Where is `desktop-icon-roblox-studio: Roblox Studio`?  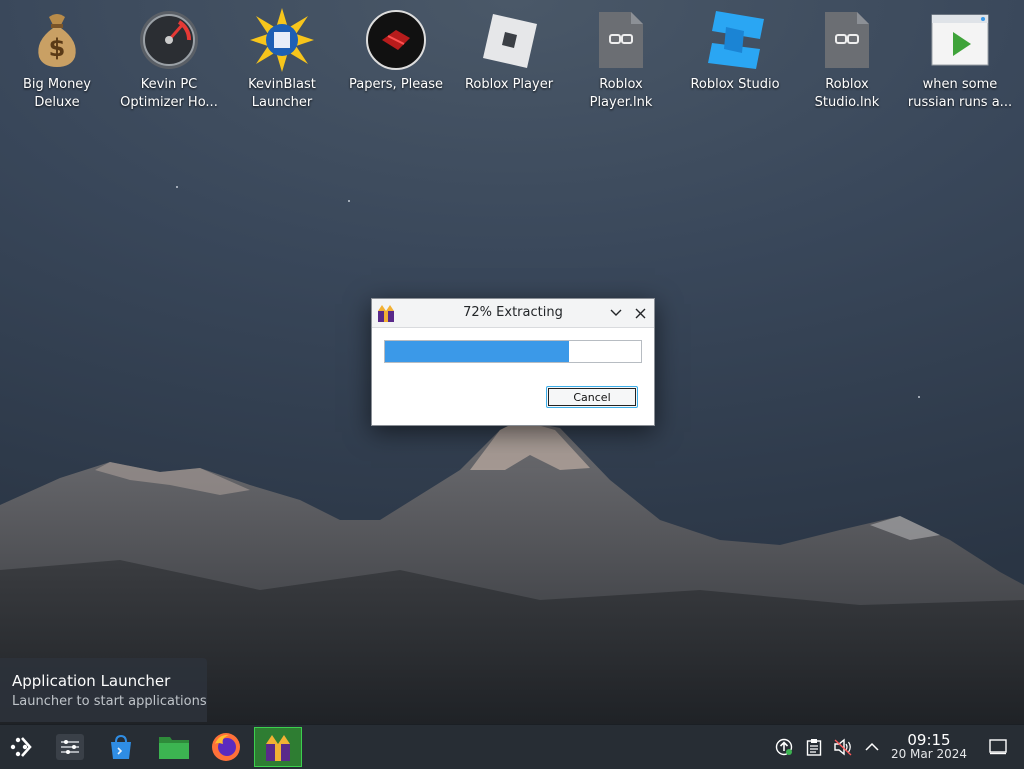 desktop-icon-roblox-studio: Roblox Studio is located at coordinates (735, 51).